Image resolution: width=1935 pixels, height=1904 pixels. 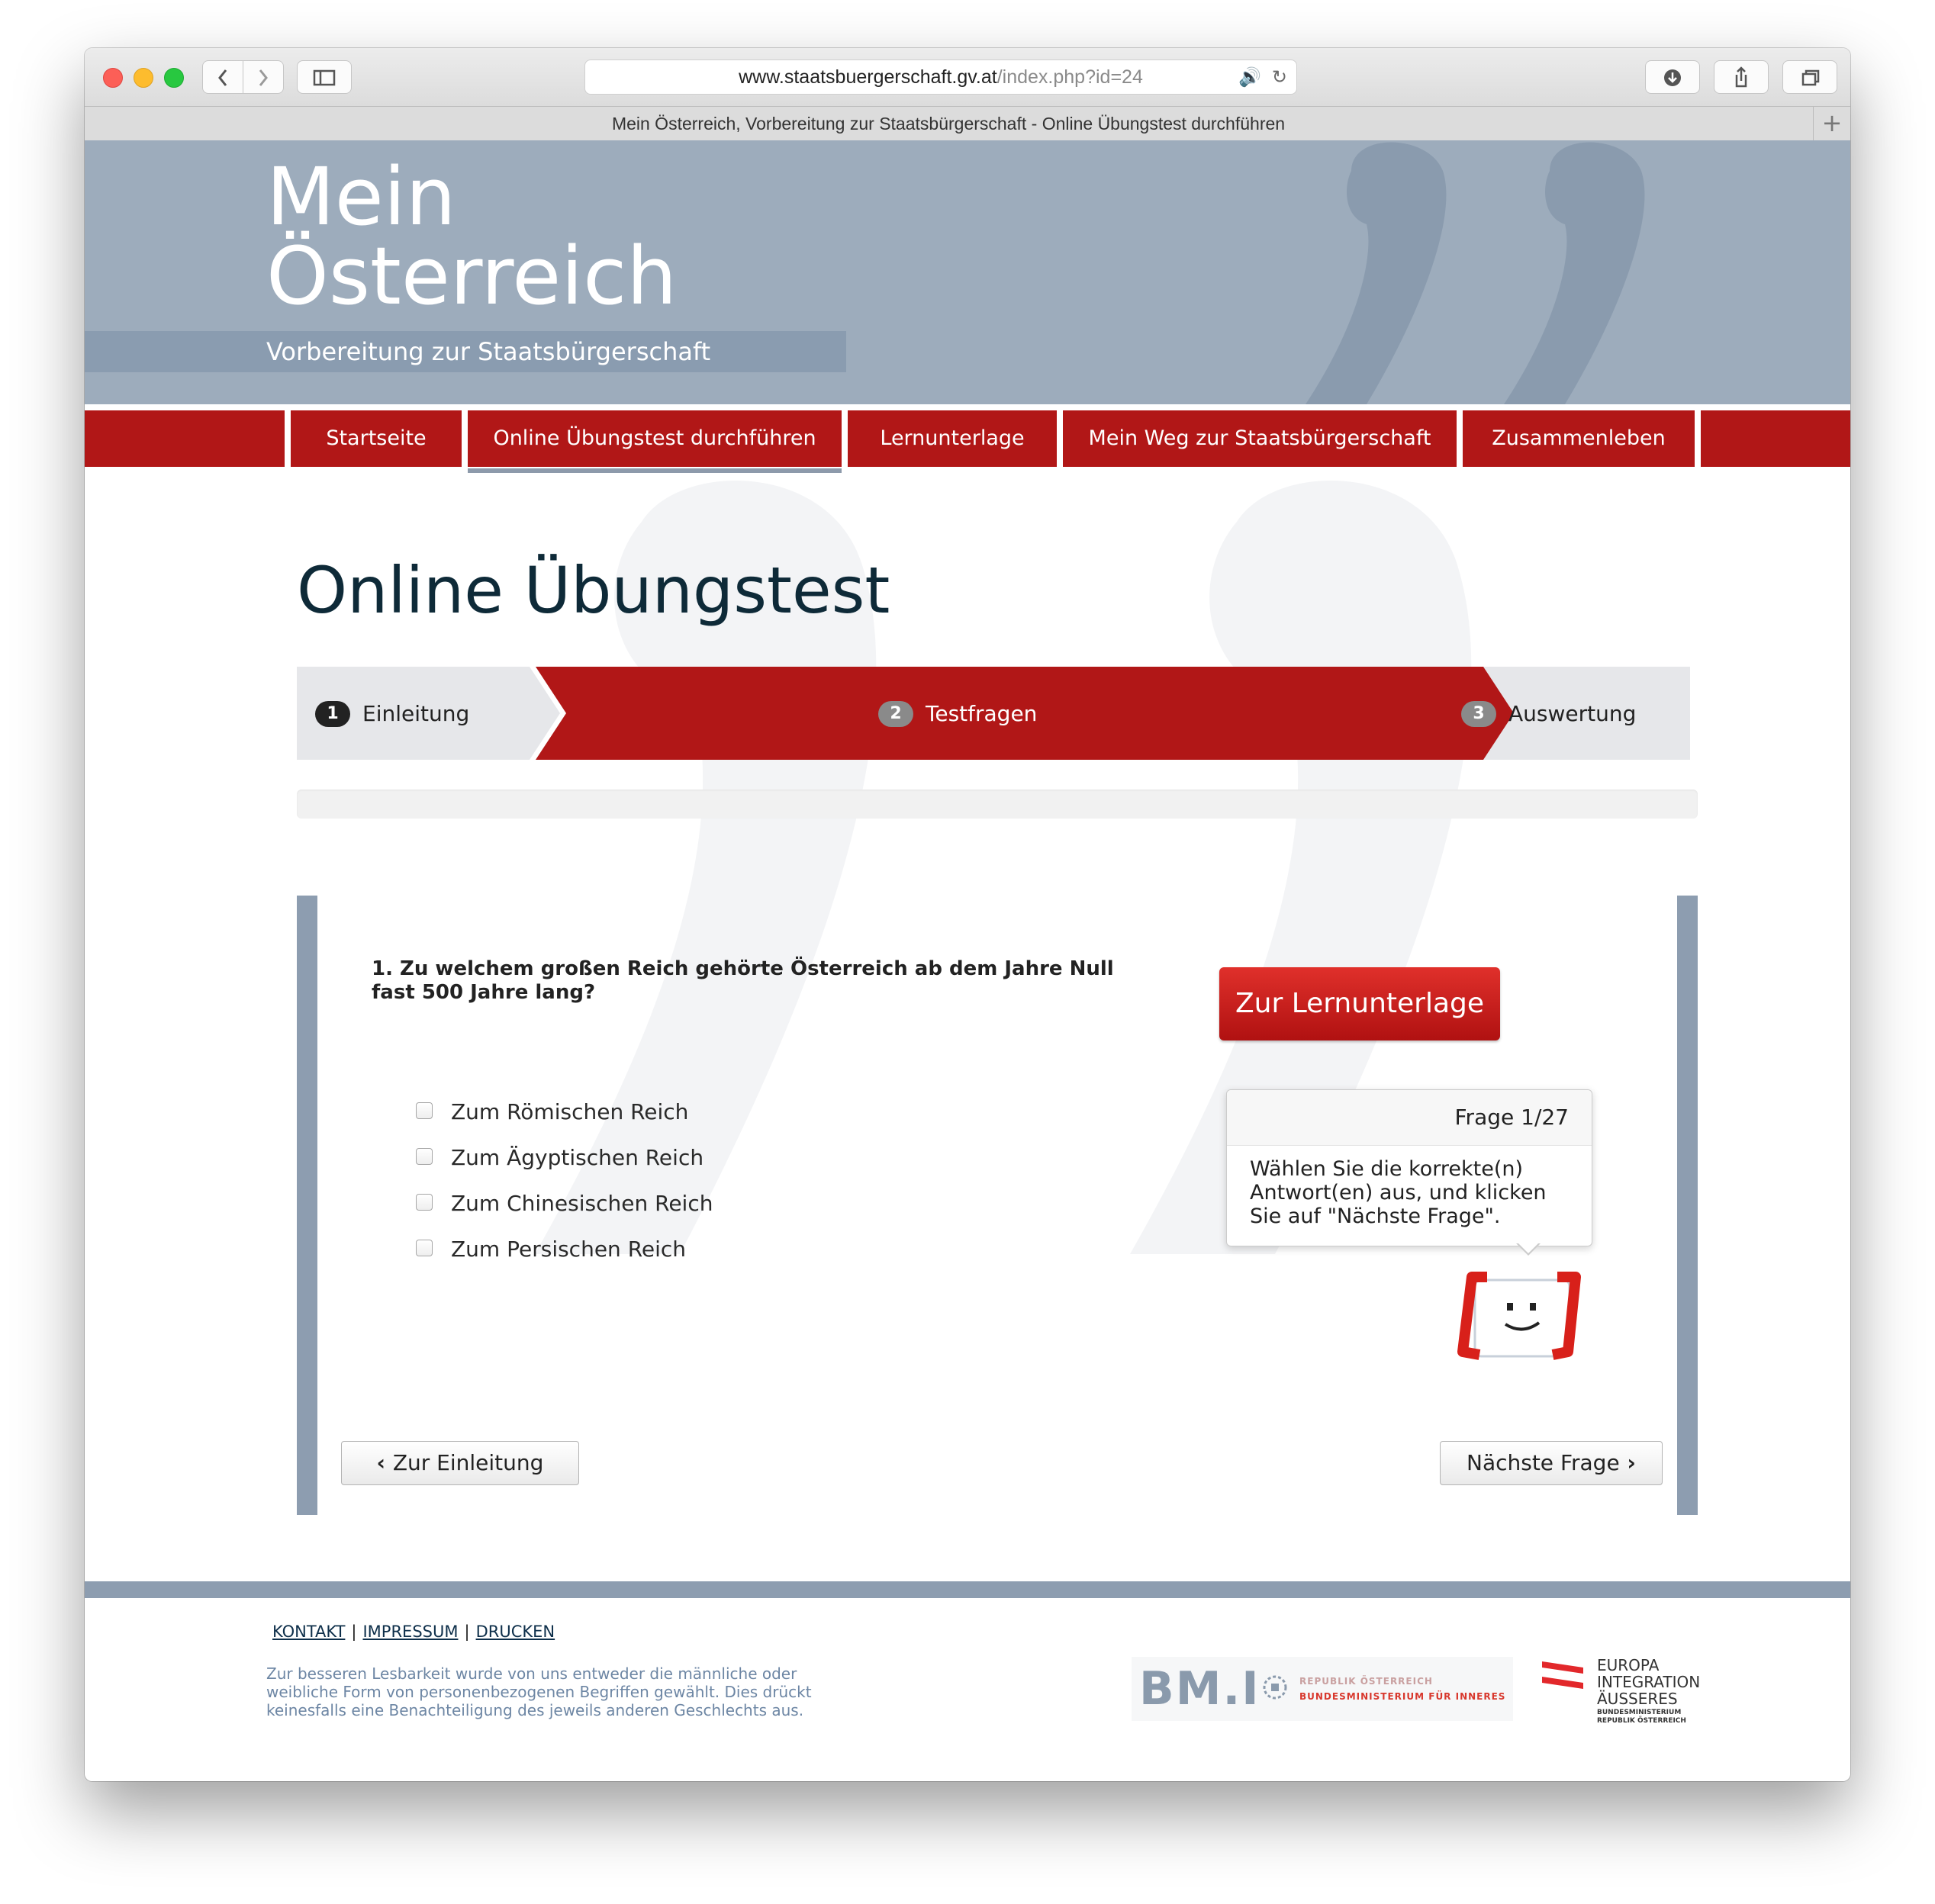 I want to click on eagle-icon, so click(x=1275, y=1687).